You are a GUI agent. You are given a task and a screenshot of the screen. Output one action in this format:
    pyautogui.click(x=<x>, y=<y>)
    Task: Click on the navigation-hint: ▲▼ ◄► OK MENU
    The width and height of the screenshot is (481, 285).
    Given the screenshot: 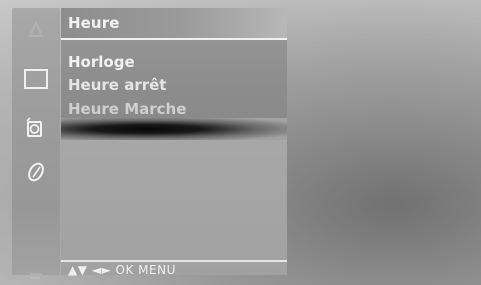 What is the action you would take?
    pyautogui.click(x=122, y=270)
    